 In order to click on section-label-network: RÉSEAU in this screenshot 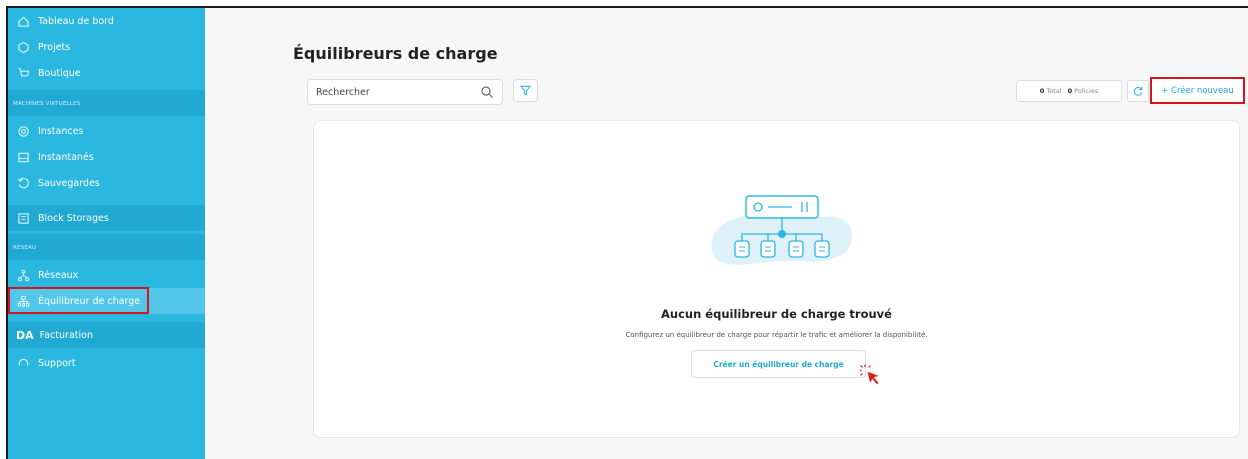, I will do `click(25, 248)`.